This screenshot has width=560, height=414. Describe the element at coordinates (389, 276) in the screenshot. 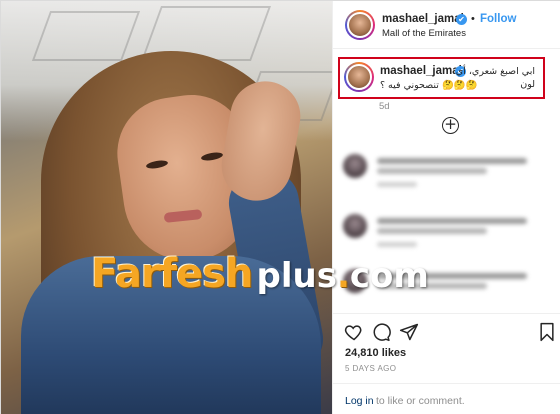

I see `watermark-com: com` at that location.